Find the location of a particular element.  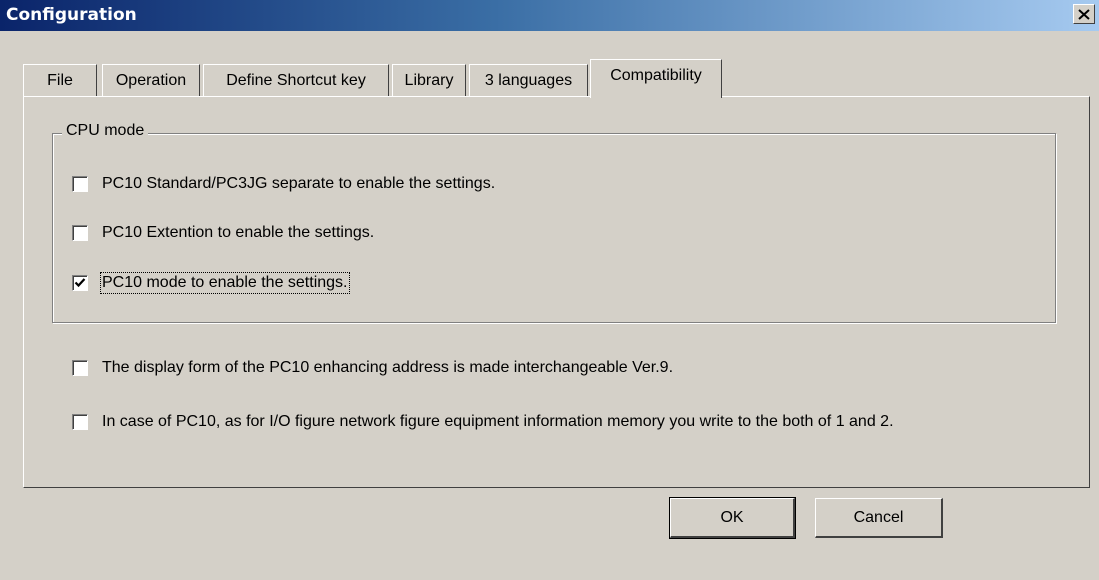

checkbox-label: PC10 mode to enable the settings. is located at coordinates (225, 283).